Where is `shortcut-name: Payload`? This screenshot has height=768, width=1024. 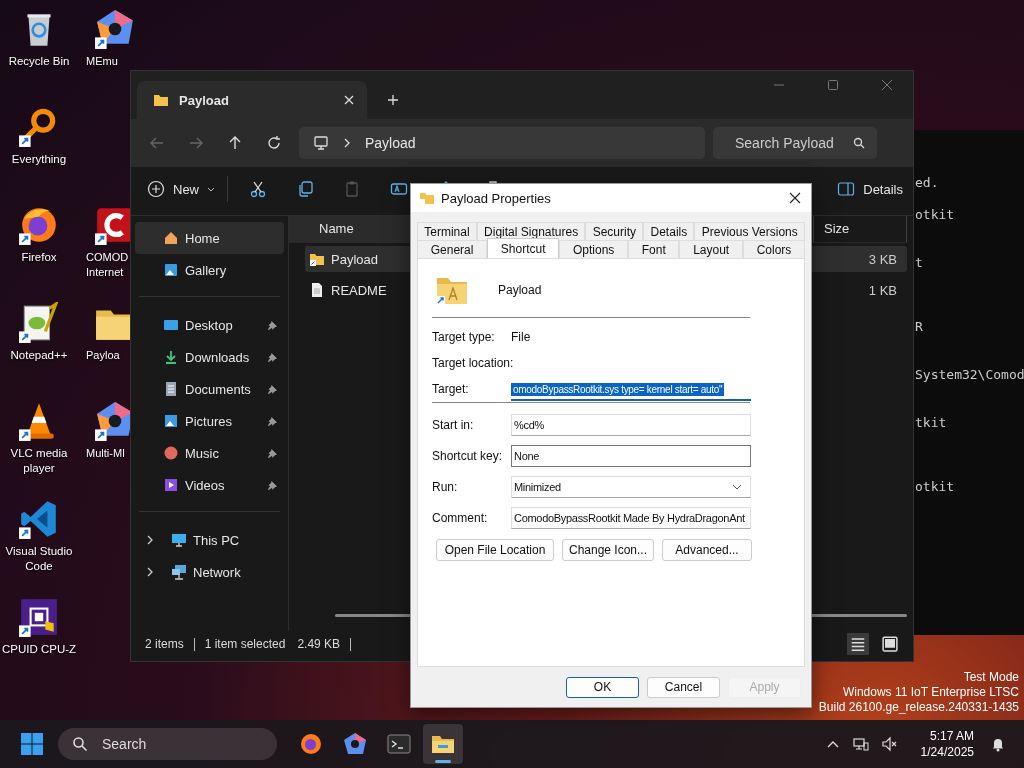
shortcut-name: Payload is located at coordinates (520, 290).